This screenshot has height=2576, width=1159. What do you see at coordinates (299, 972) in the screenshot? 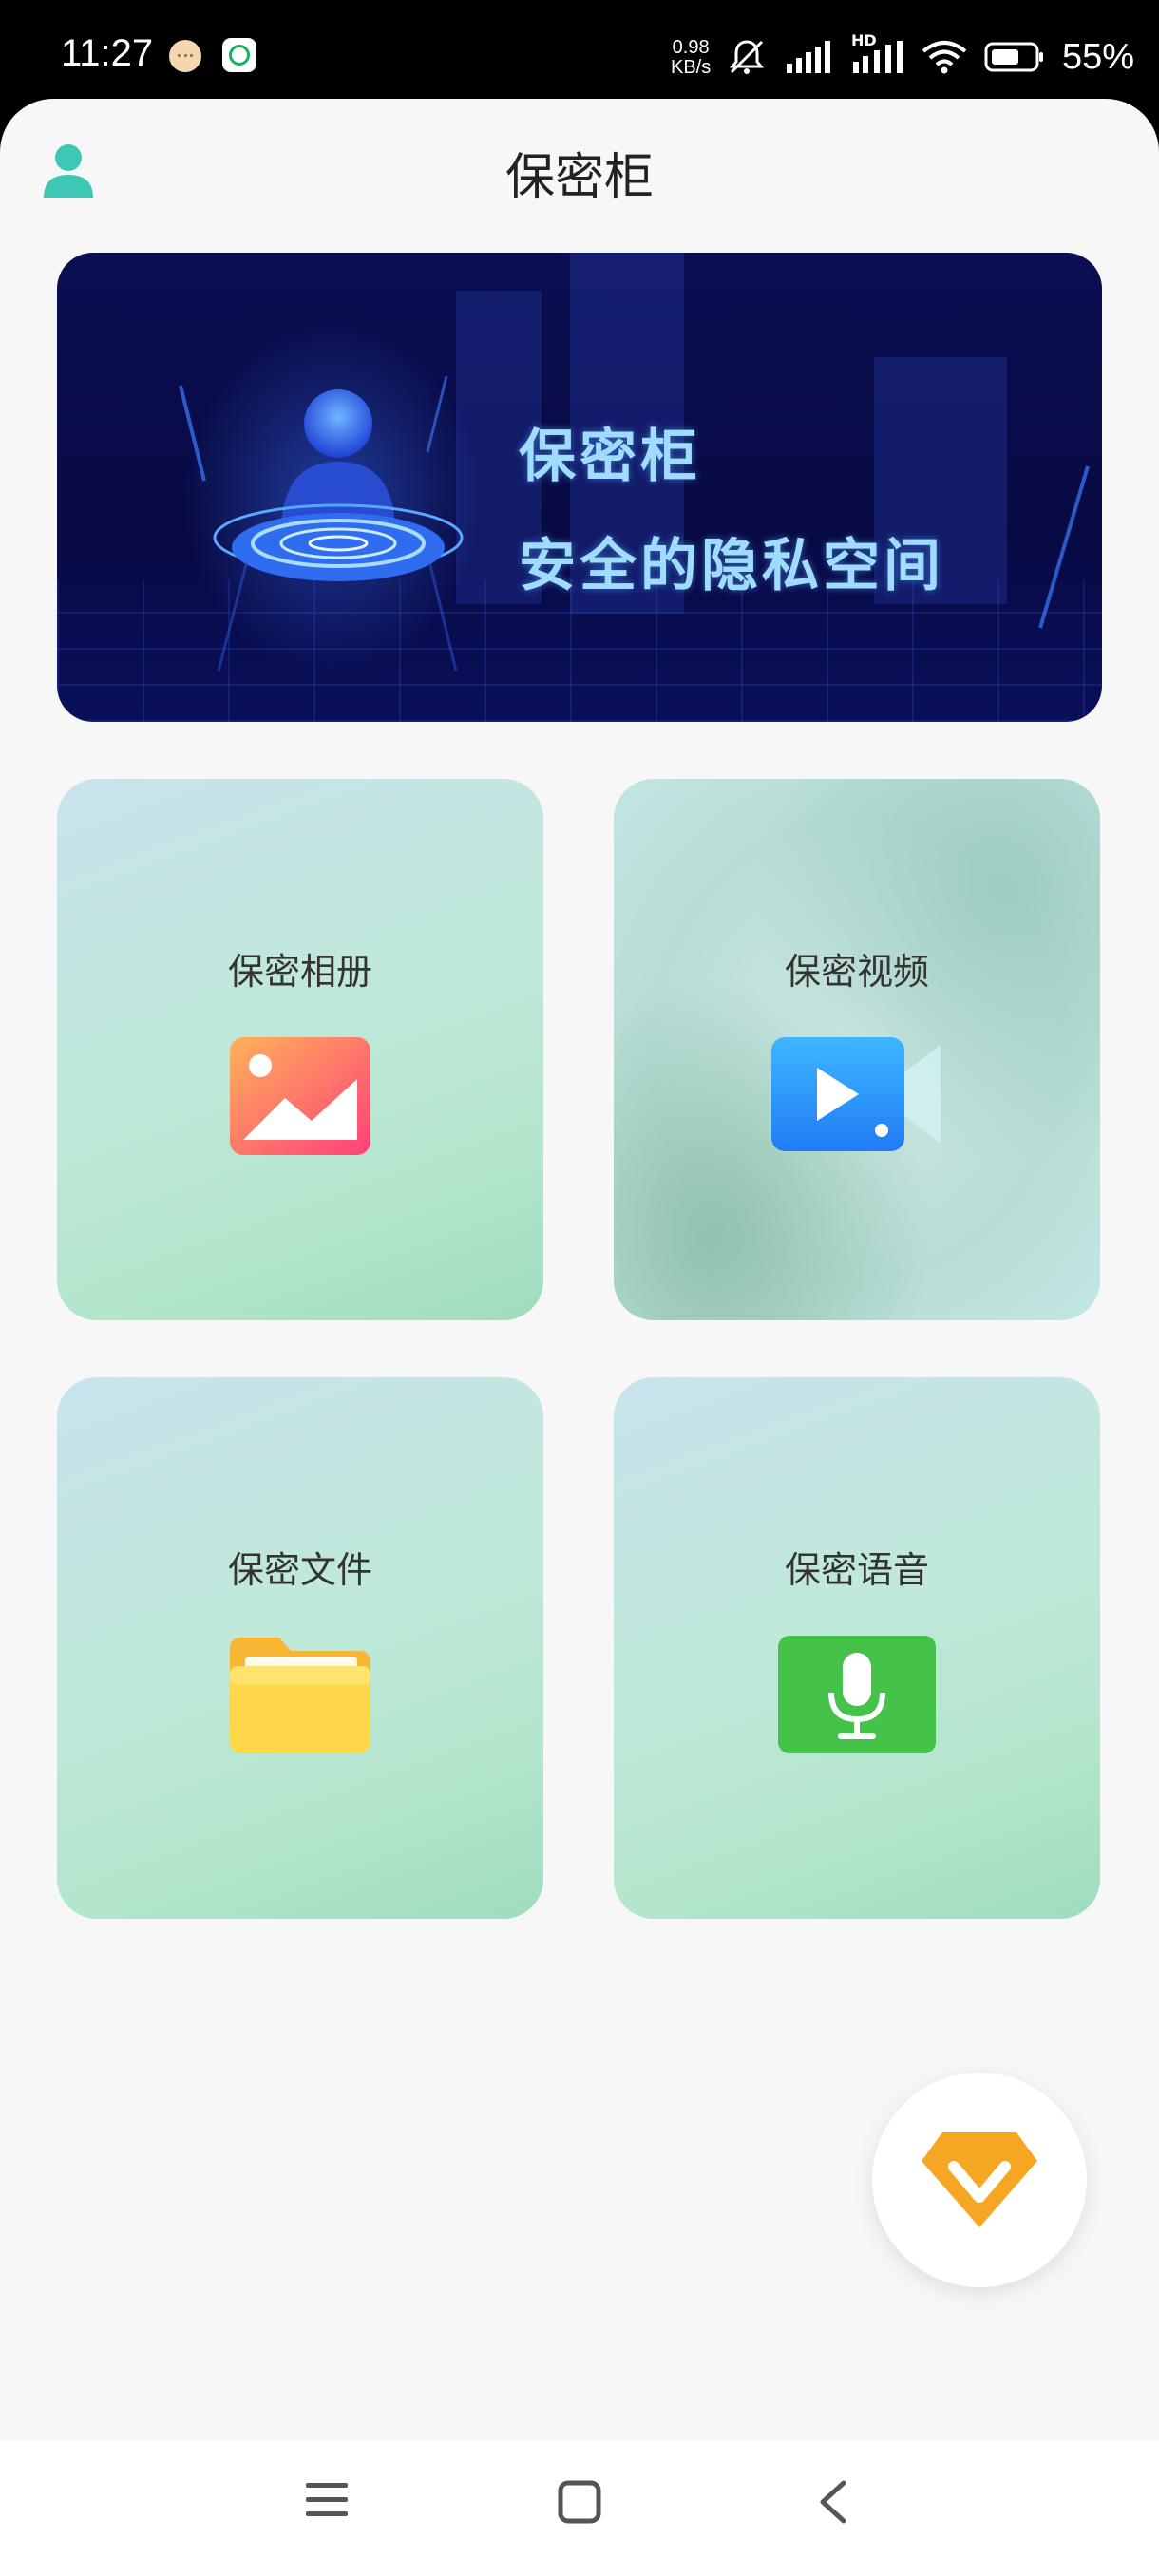
I see `card-label: 保密相册` at bounding box center [299, 972].